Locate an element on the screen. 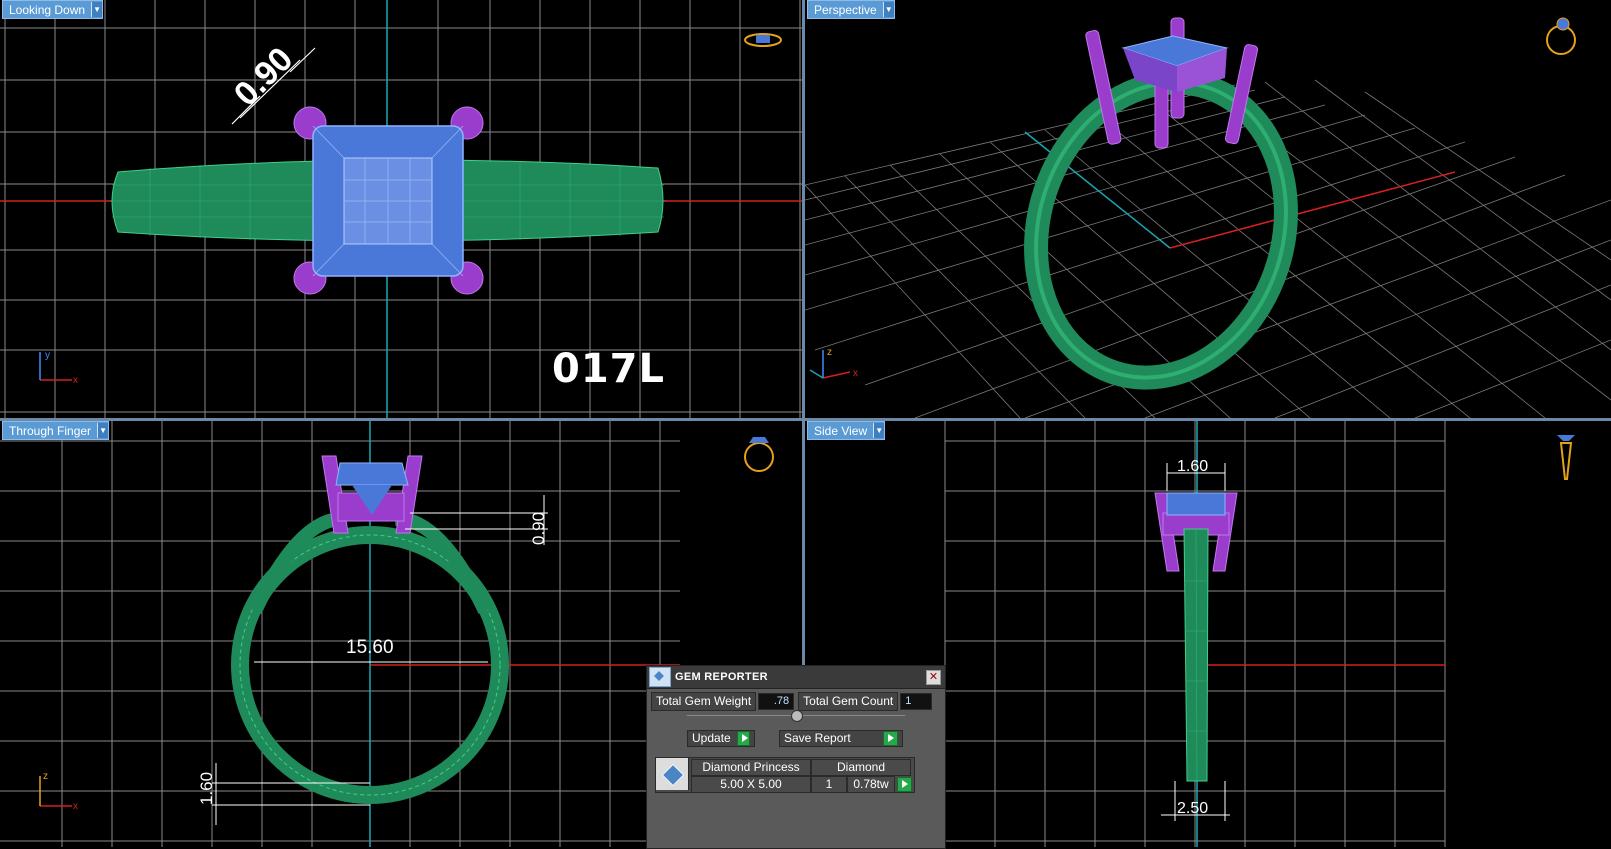  total-gem-count-value: 1 is located at coordinates (916, 701).